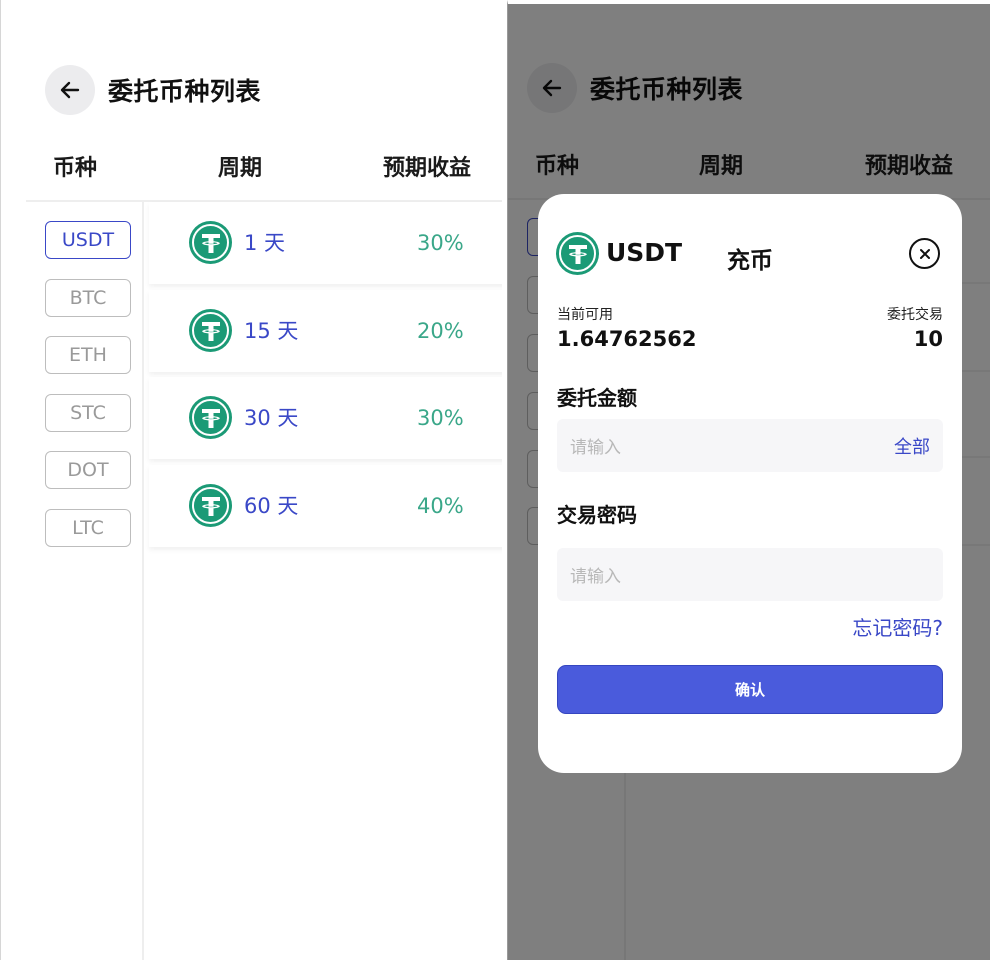  Describe the element at coordinates (750, 689) in the screenshot. I see `confirm-button: 确认` at that location.